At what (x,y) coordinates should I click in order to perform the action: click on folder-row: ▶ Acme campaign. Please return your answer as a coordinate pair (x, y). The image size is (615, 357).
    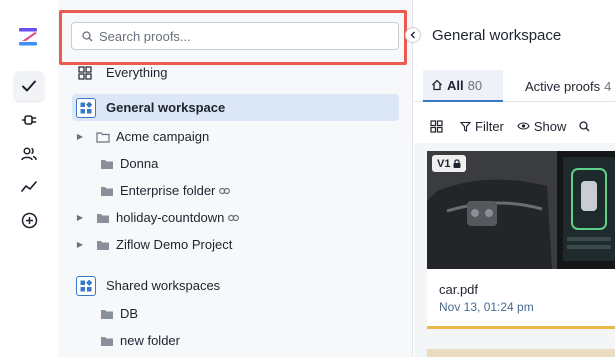
    Looking at the image, I should click on (235, 136).